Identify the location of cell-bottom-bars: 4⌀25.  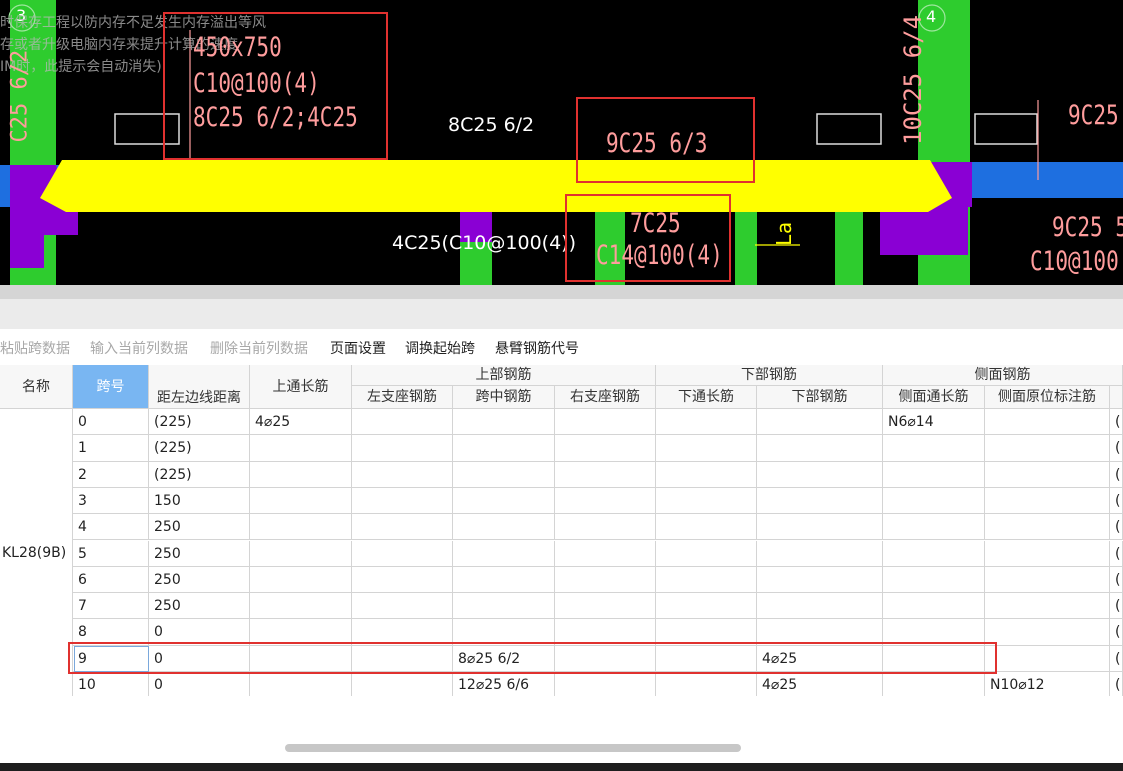
(820, 685).